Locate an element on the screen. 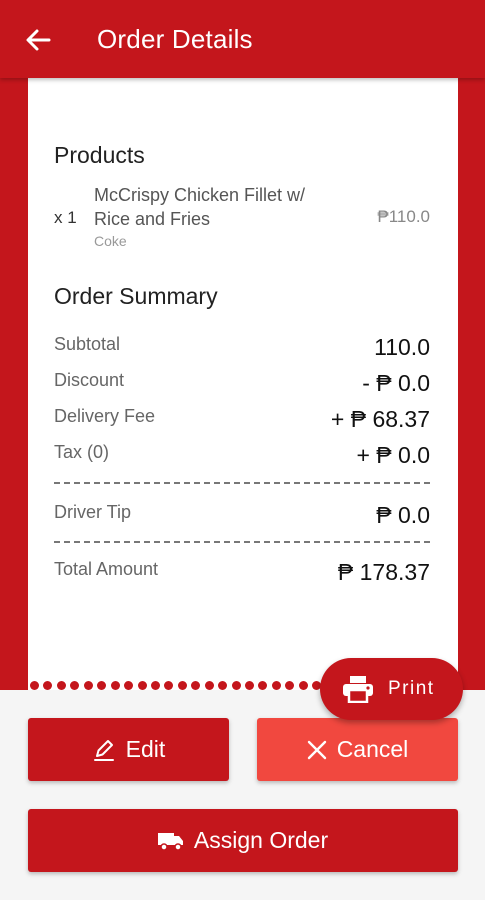 Image resolution: width=485 pixels, height=900 pixels. assign-order-button: Assign Order is located at coordinates (243, 840).